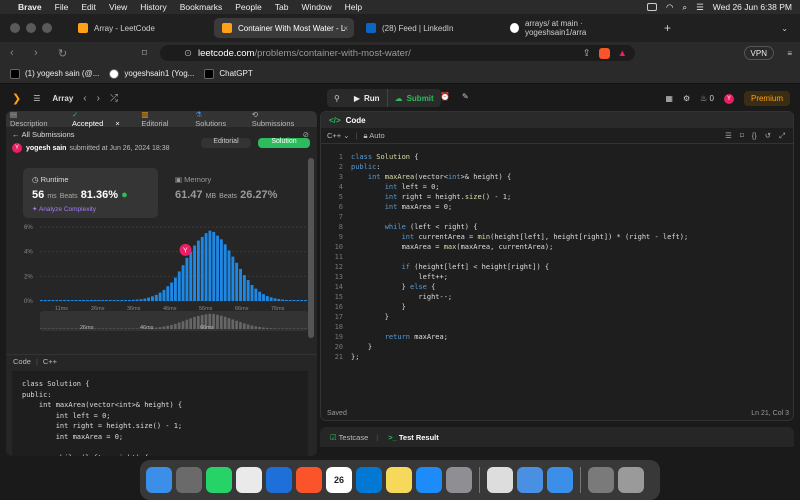 This screenshot has height=500, width=800. Describe the element at coordinates (284, 28) in the screenshot. I see `tab-container-with-most-water: Container With Most Water - L ×` at that location.